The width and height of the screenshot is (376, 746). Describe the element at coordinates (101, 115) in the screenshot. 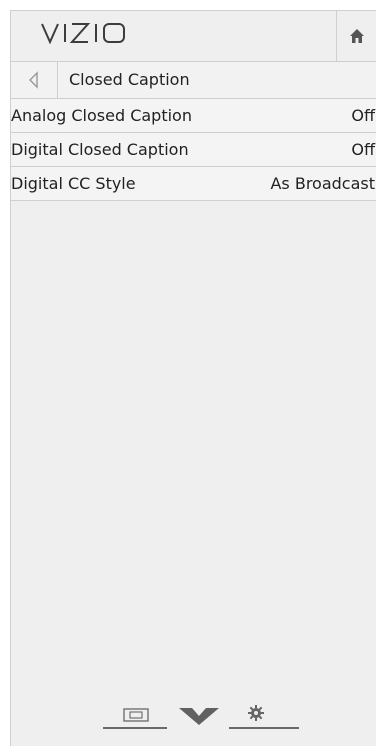

I see `menu-item-label: Analog Closed Caption` at that location.